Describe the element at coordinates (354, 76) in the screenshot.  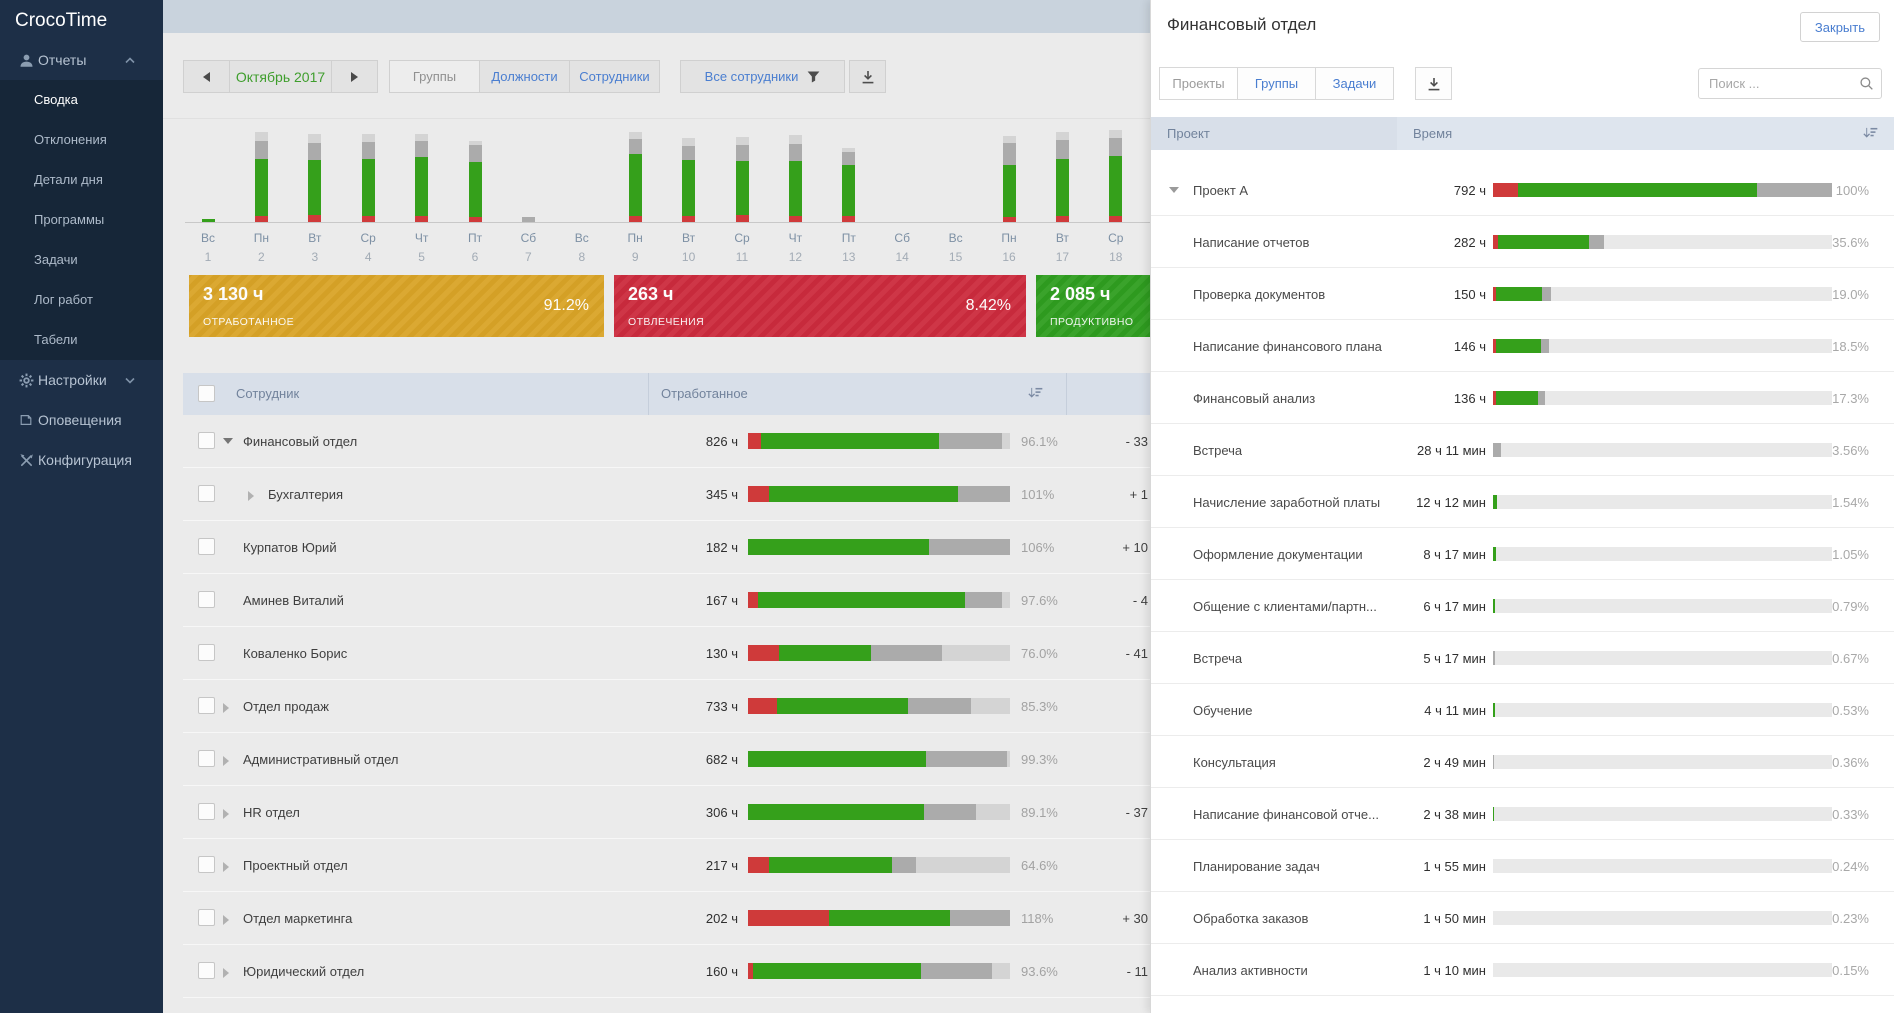
I see `next-period-button` at that location.